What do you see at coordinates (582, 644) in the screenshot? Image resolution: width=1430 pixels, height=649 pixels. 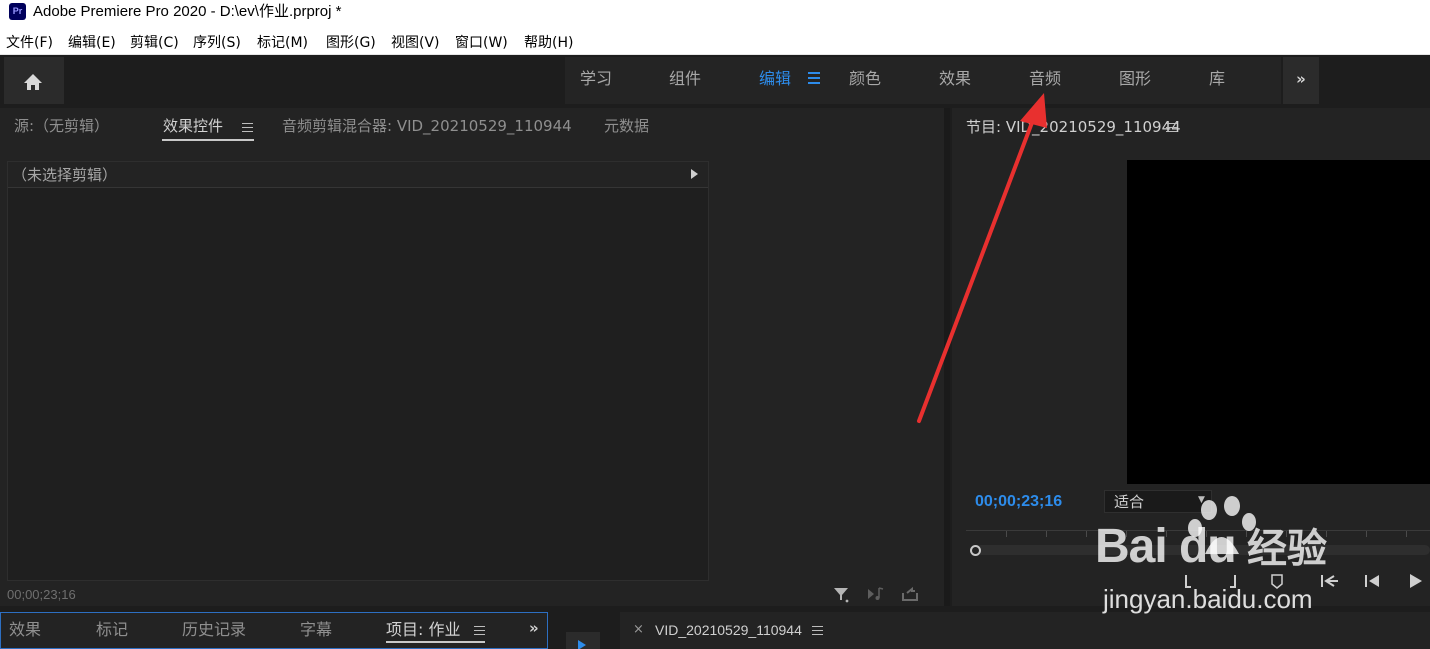 I see `selection-tool-icon` at bounding box center [582, 644].